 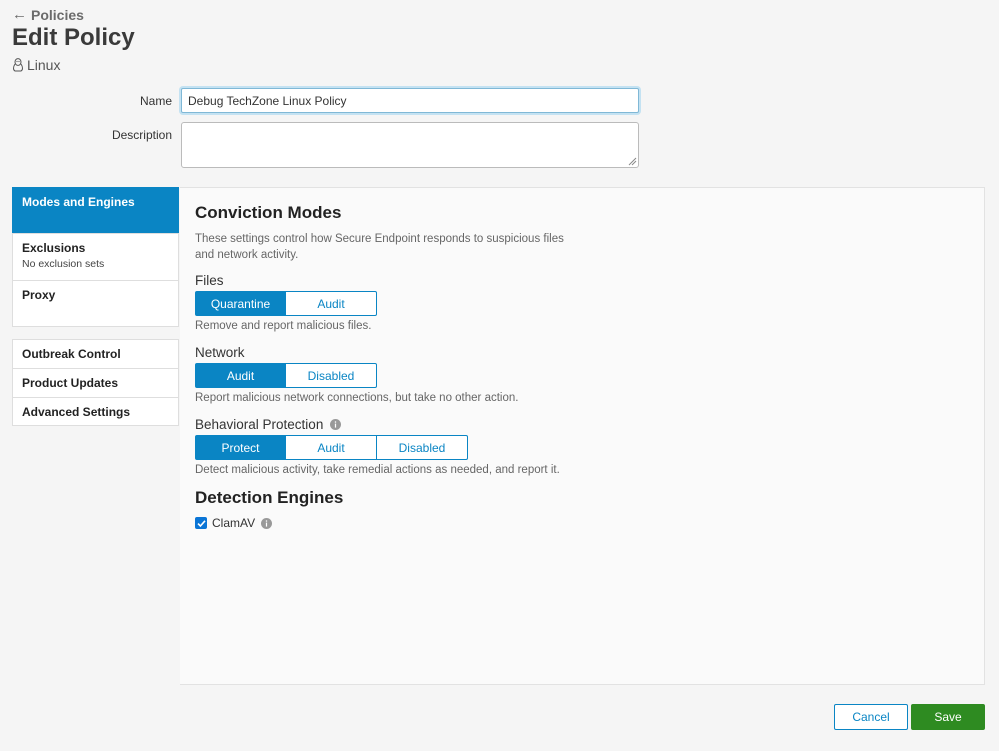 I want to click on files-label: Files, so click(x=209, y=280).